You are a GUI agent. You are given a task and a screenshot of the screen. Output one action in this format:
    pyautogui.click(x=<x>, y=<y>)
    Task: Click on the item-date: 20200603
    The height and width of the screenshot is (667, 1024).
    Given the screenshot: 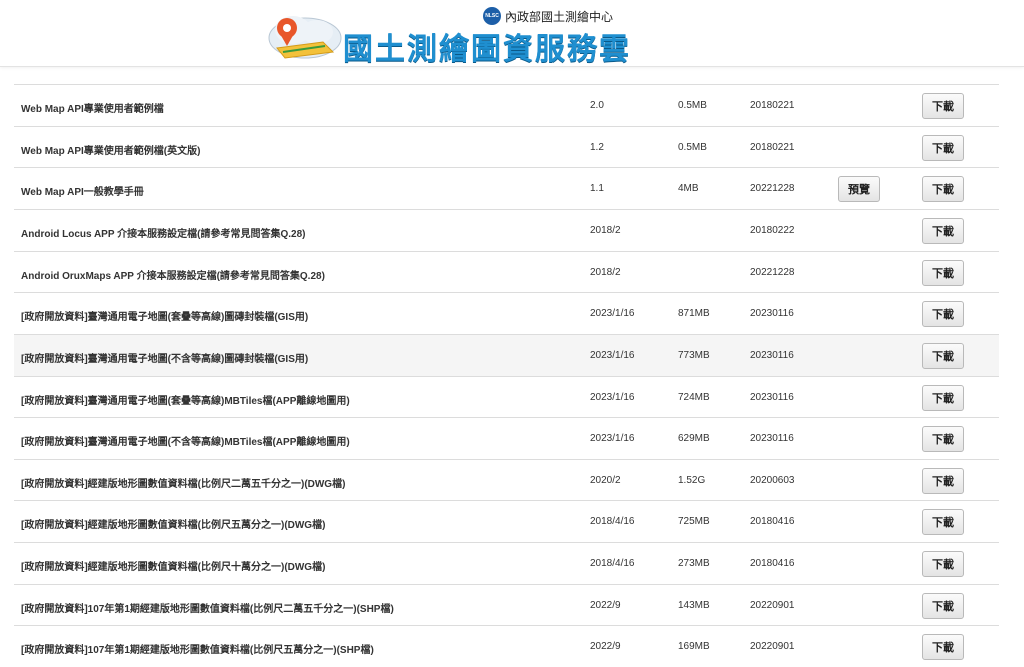 What is the action you would take?
    pyautogui.click(x=772, y=480)
    